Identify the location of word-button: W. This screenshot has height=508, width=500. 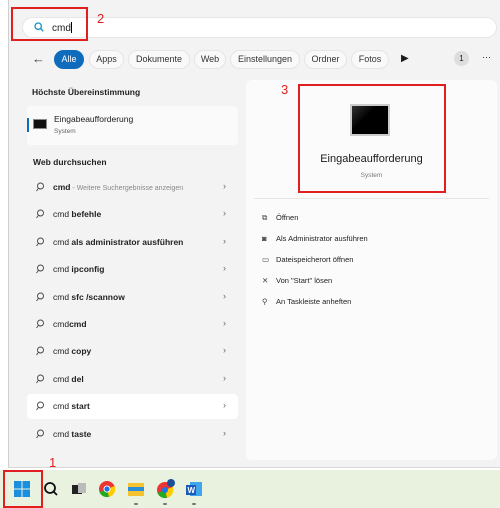
(194, 491).